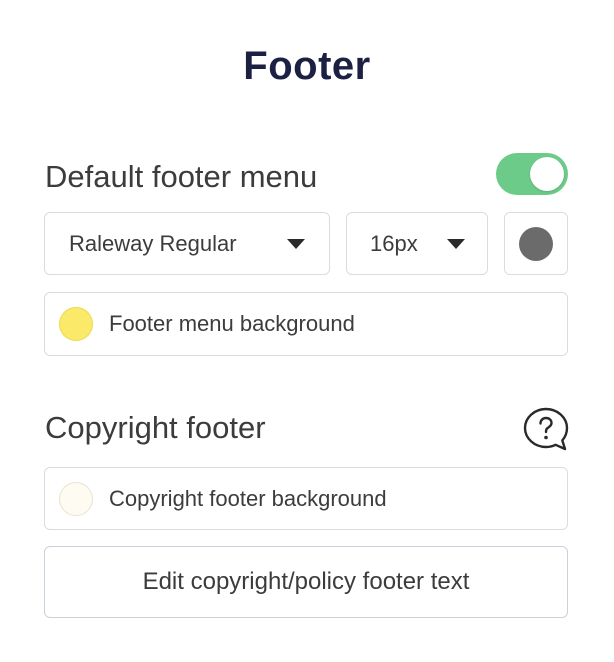  Describe the element at coordinates (153, 243) in the screenshot. I see `font-family-value: Raleway Regular` at that location.